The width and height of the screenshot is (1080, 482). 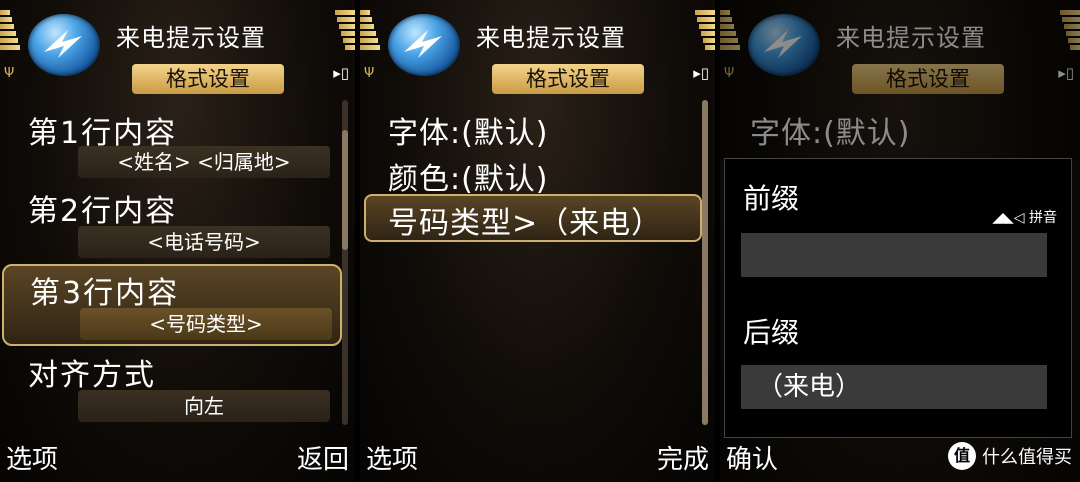 What do you see at coordinates (900, 80) in the screenshot?
I see `dim-overlay` at bounding box center [900, 80].